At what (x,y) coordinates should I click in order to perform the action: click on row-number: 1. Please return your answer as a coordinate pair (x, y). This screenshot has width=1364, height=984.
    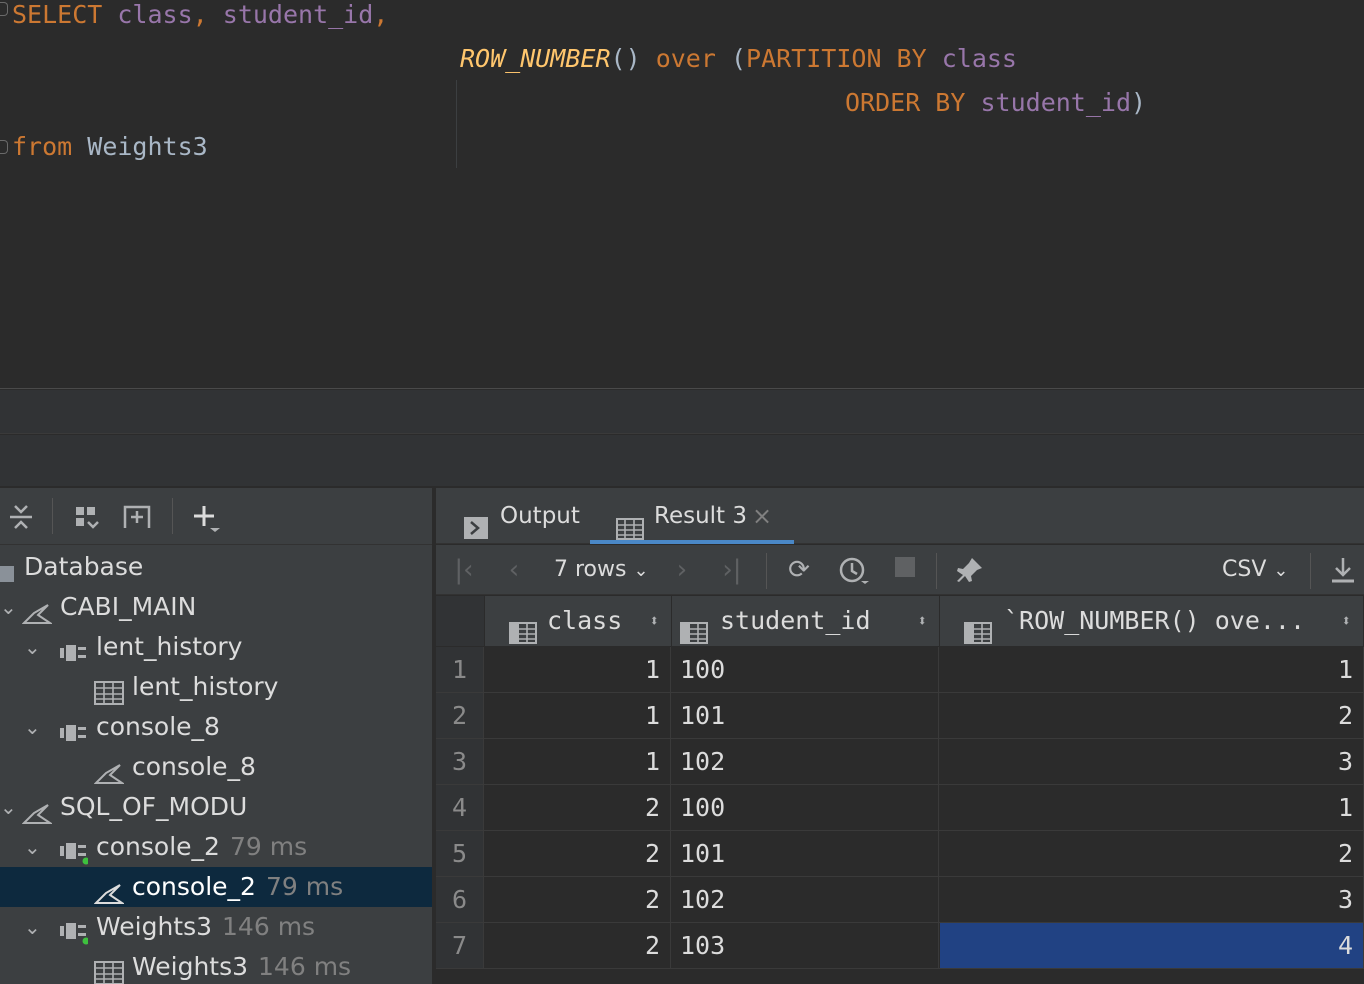
    Looking at the image, I should click on (460, 669).